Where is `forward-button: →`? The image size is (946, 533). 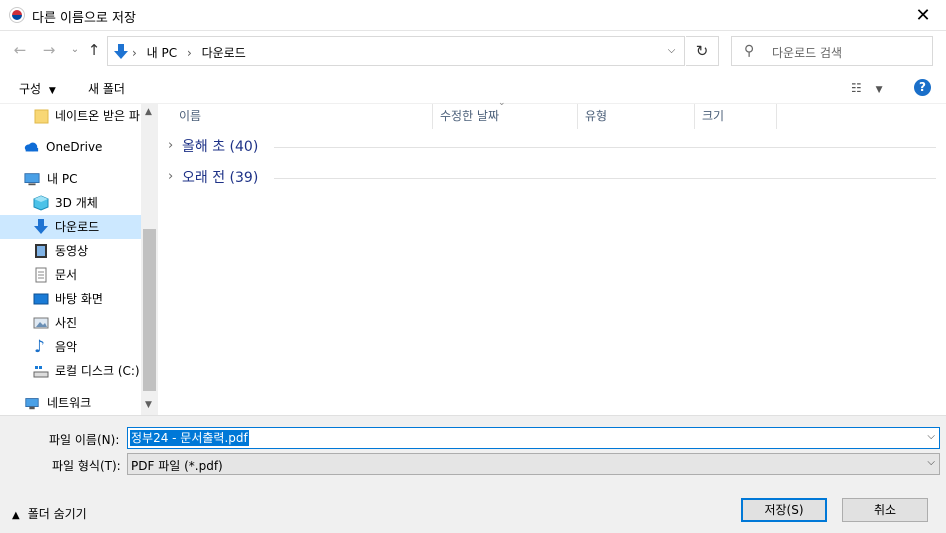
forward-button: → is located at coordinates (49, 50).